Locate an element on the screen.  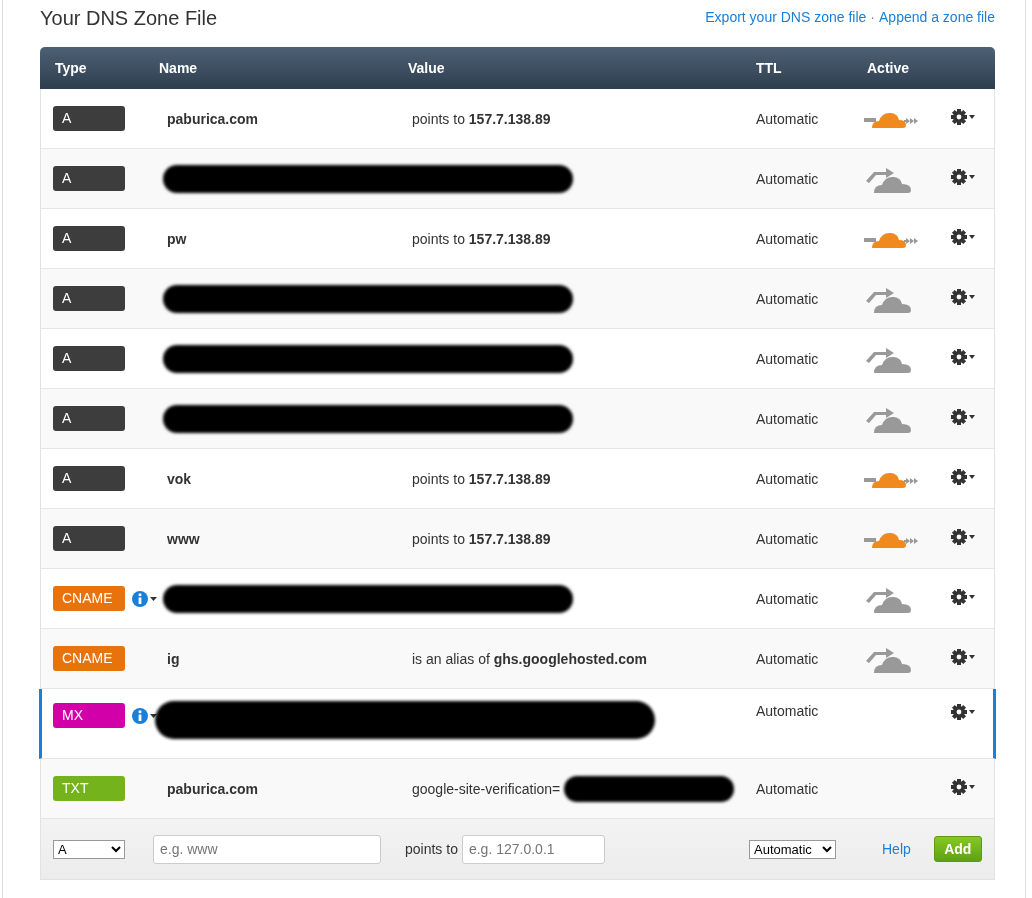
append-link: Append a zone file is located at coordinates (937, 17).